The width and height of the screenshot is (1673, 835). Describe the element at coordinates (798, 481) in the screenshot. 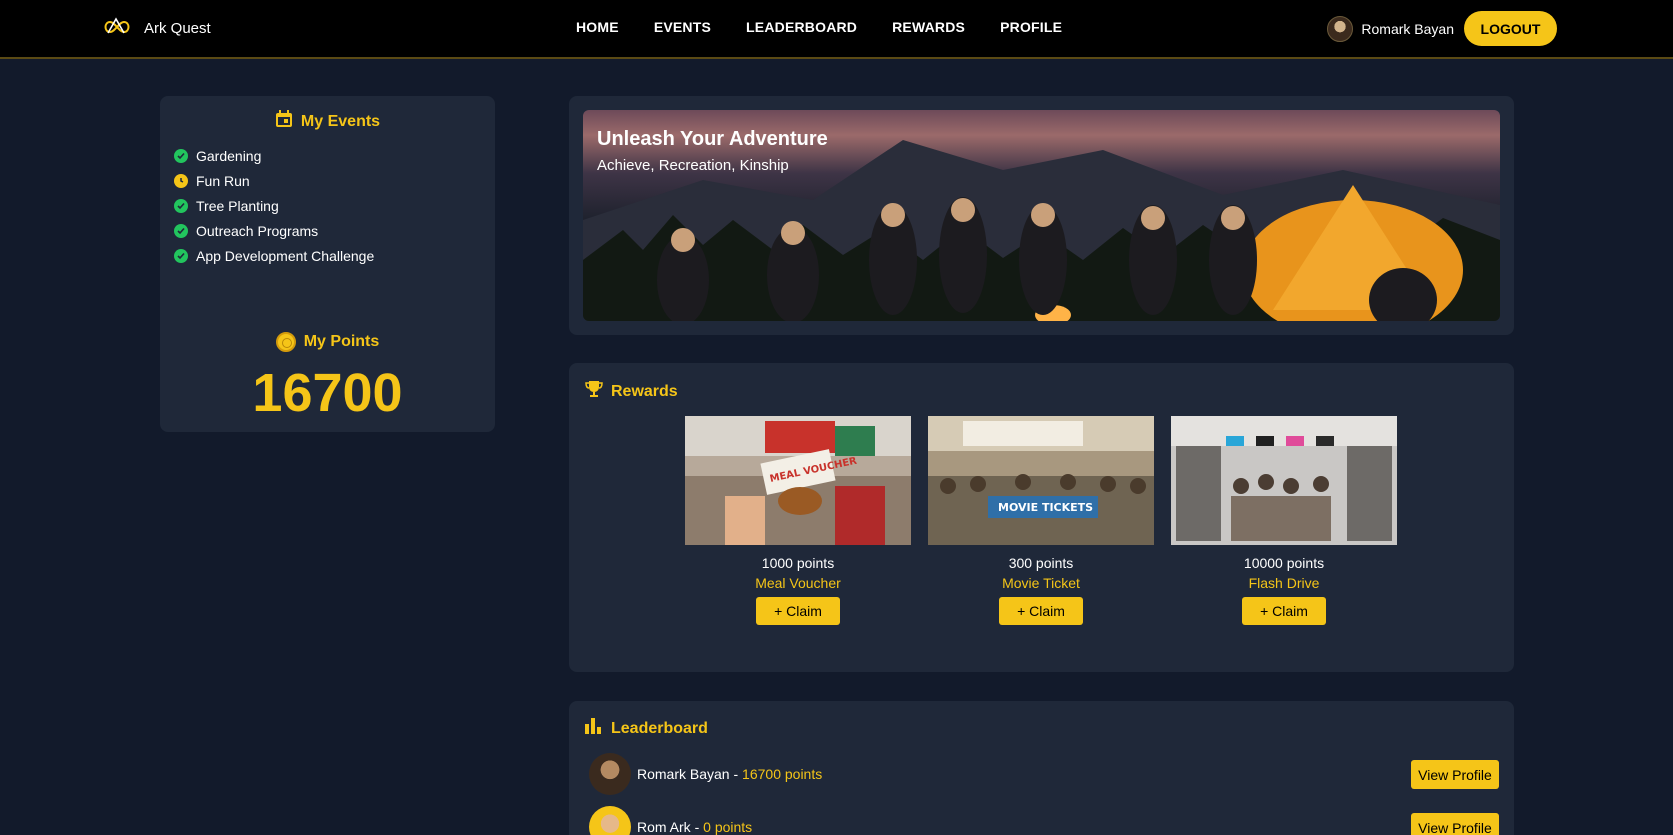

I see `meal-voucher-image: MEAL VOUCHER` at that location.